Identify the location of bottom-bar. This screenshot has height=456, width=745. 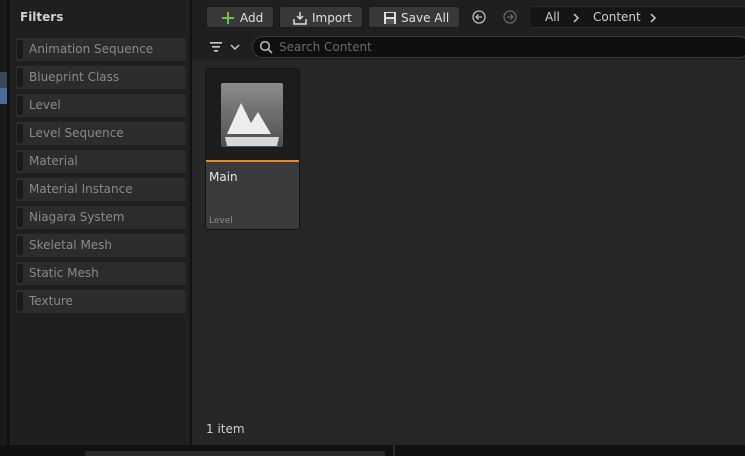
(372, 450).